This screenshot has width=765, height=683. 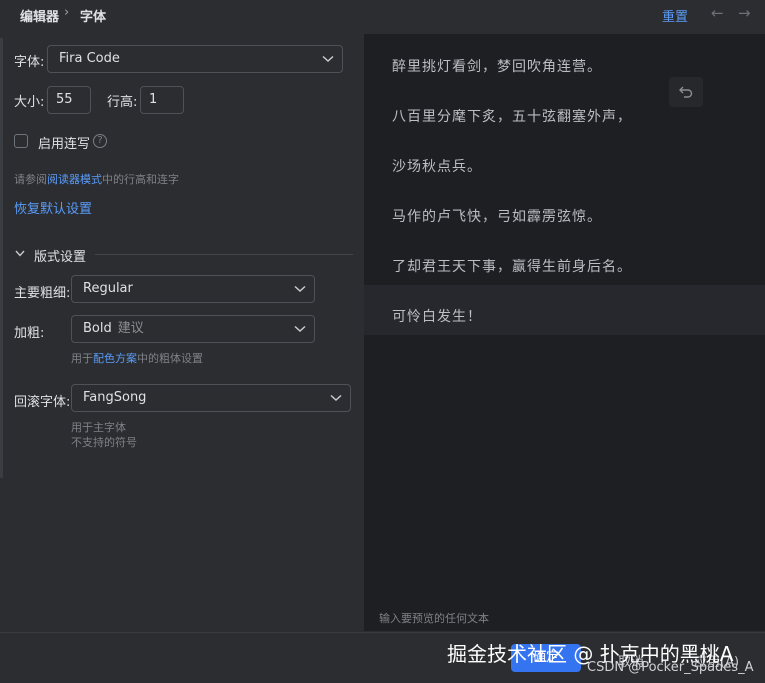 I want to click on page-title: 字体, so click(x=93, y=17).